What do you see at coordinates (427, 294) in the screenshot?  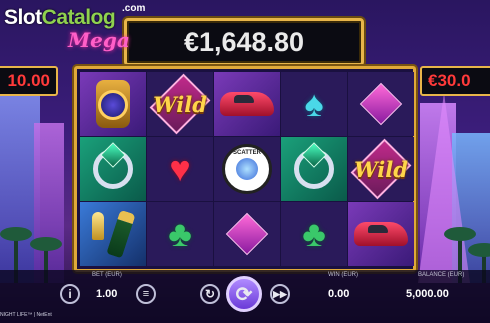 I see `balance-value: 5,000.00` at bounding box center [427, 294].